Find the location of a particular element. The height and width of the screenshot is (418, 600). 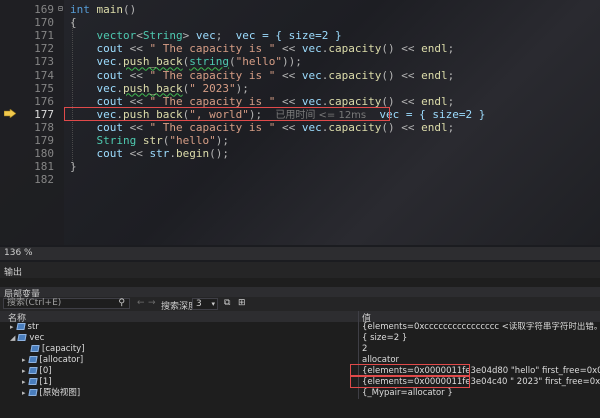

code-text: String str("hello"); is located at coordinates (149, 140).